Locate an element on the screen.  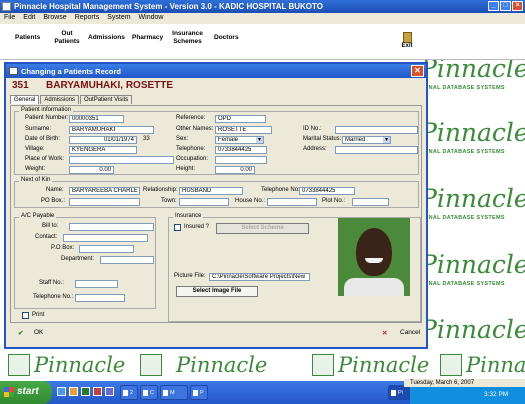
weight-field: 0.00 is located at coordinates (91, 170).